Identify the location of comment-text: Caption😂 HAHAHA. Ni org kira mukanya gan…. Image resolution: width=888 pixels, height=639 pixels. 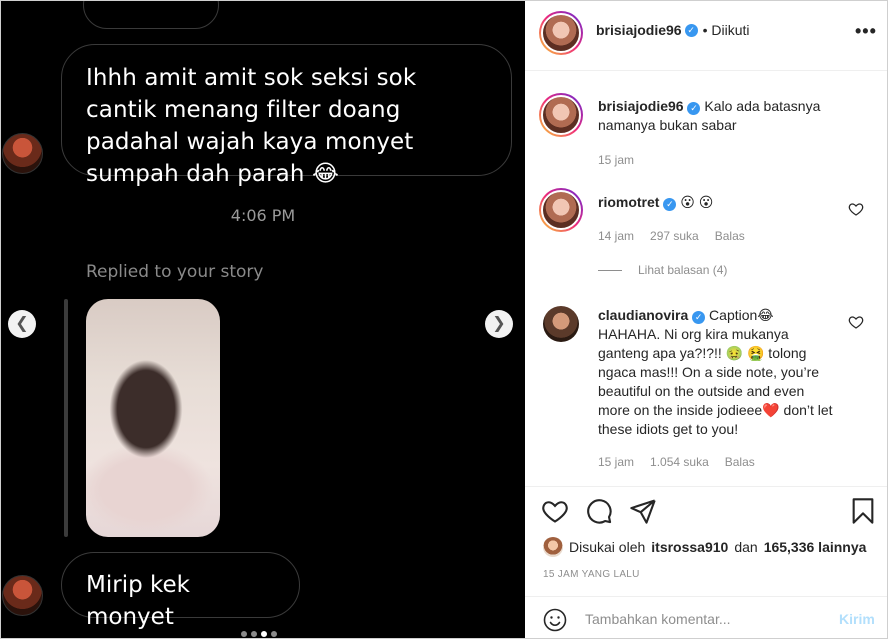
(715, 372).